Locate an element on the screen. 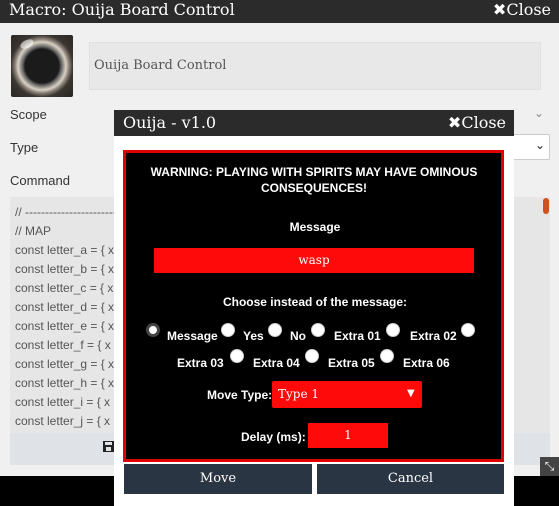 The image size is (559, 506). code-line: const letter_b = { x is located at coordinates (65, 269).